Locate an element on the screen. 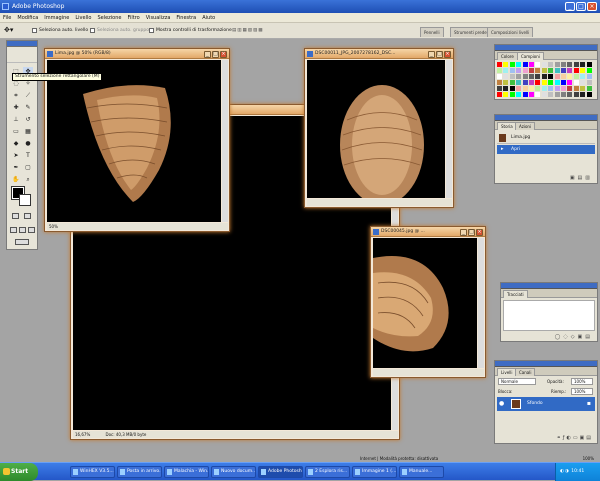  background-color-swatch is located at coordinates (25, 200).